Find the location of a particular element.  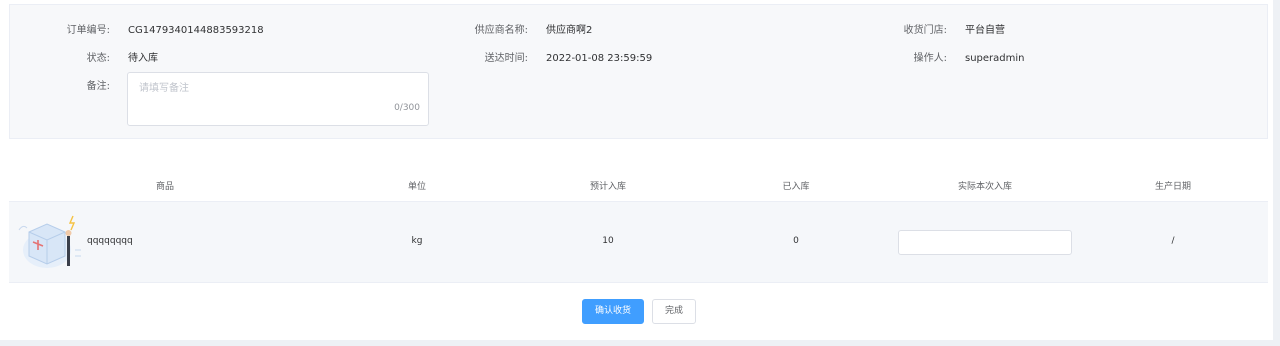

delivery-time-value: 2022-01-08 23:59:59 is located at coordinates (599, 58).